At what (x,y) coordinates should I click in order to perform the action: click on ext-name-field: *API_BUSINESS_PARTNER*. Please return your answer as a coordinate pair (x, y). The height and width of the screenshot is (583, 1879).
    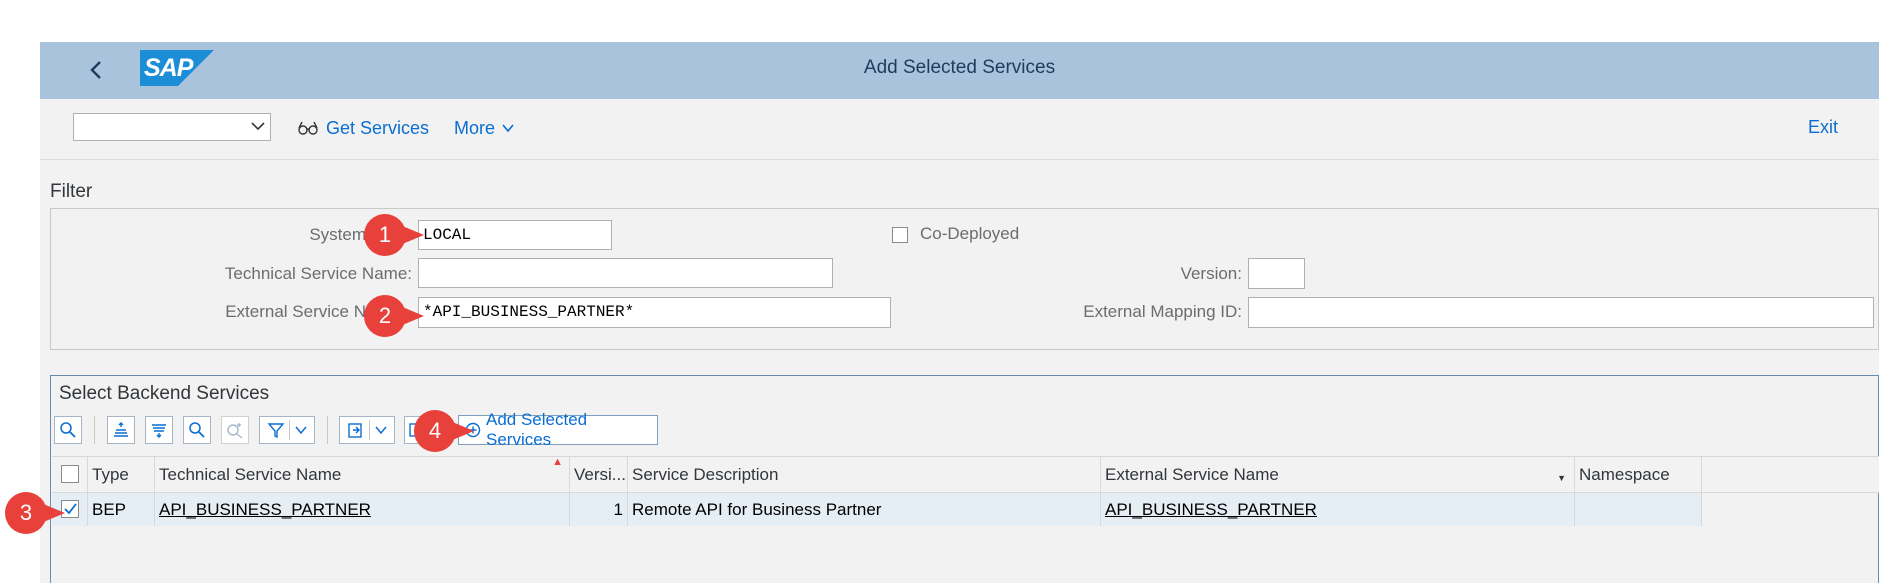
    Looking at the image, I should click on (654, 312).